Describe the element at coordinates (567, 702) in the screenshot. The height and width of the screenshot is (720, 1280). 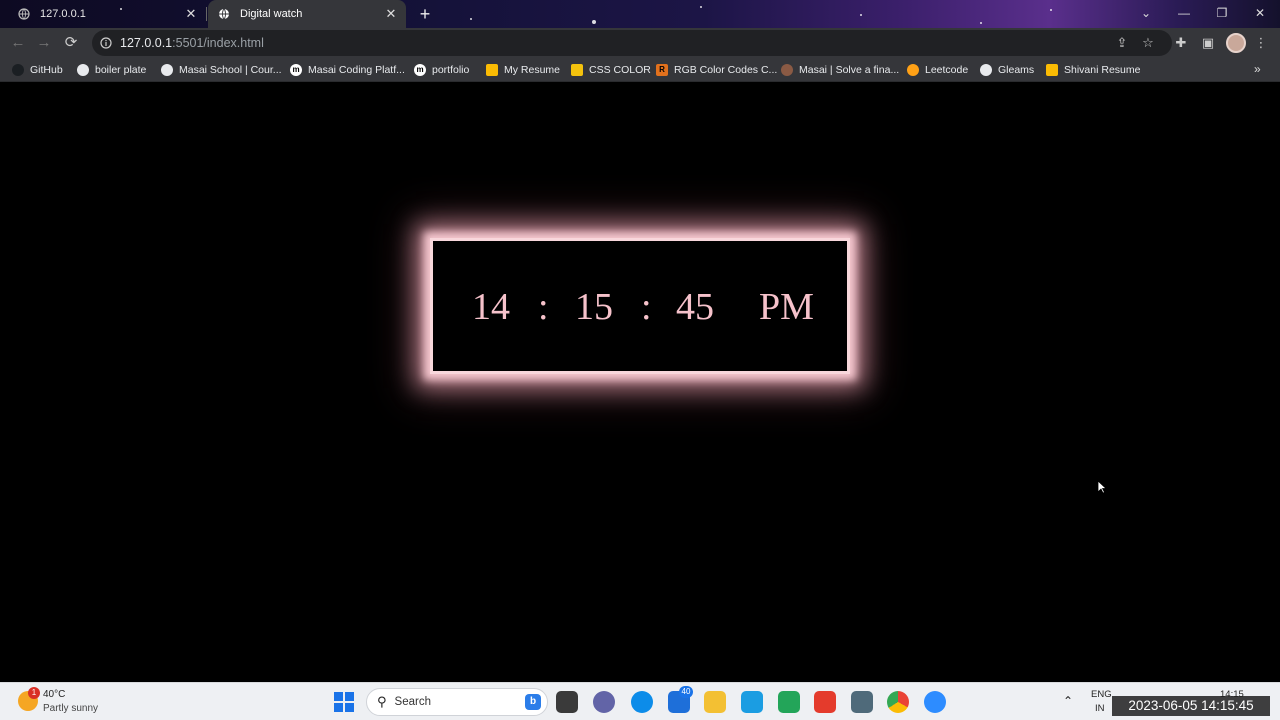
I see `task-view-icon` at that location.